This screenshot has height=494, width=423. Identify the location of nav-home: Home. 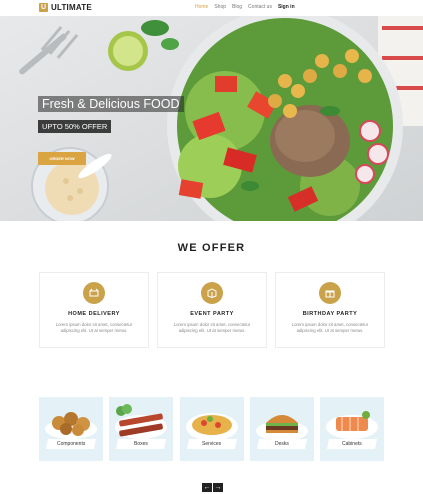
(201, 7).